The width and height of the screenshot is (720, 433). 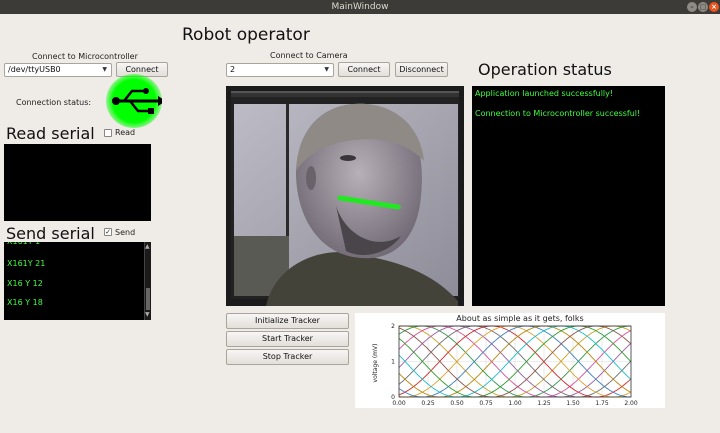 I want to click on operation-status-title: Operation status, so click(x=545, y=69).